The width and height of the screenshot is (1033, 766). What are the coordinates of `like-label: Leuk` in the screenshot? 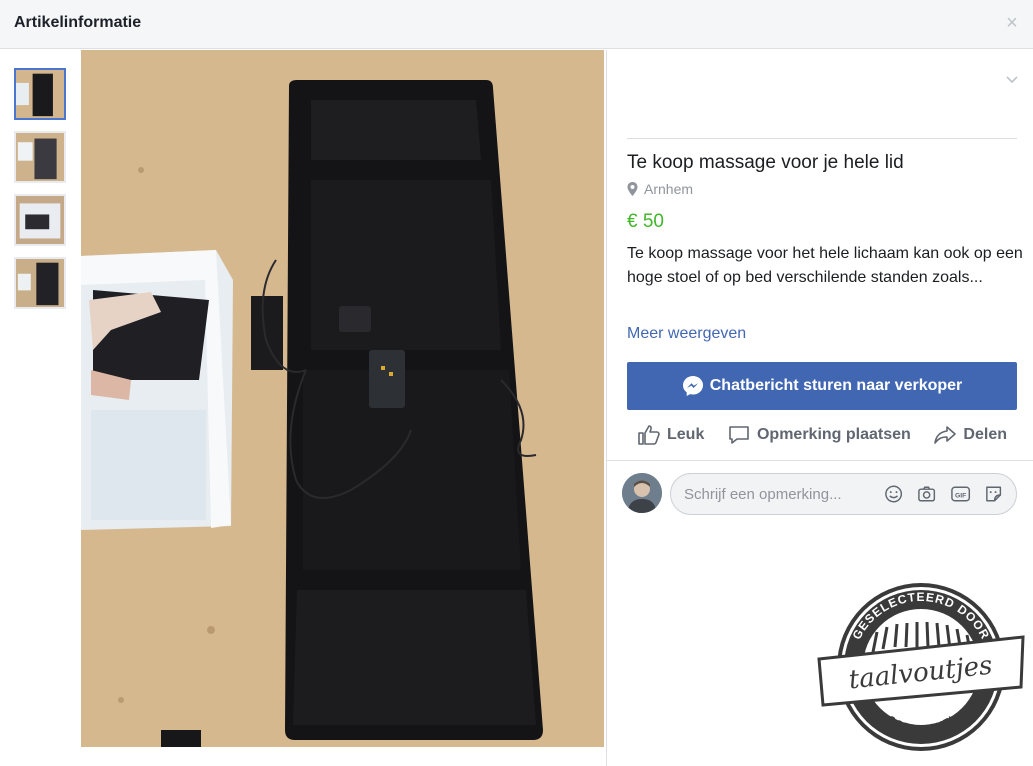 It's located at (686, 434).